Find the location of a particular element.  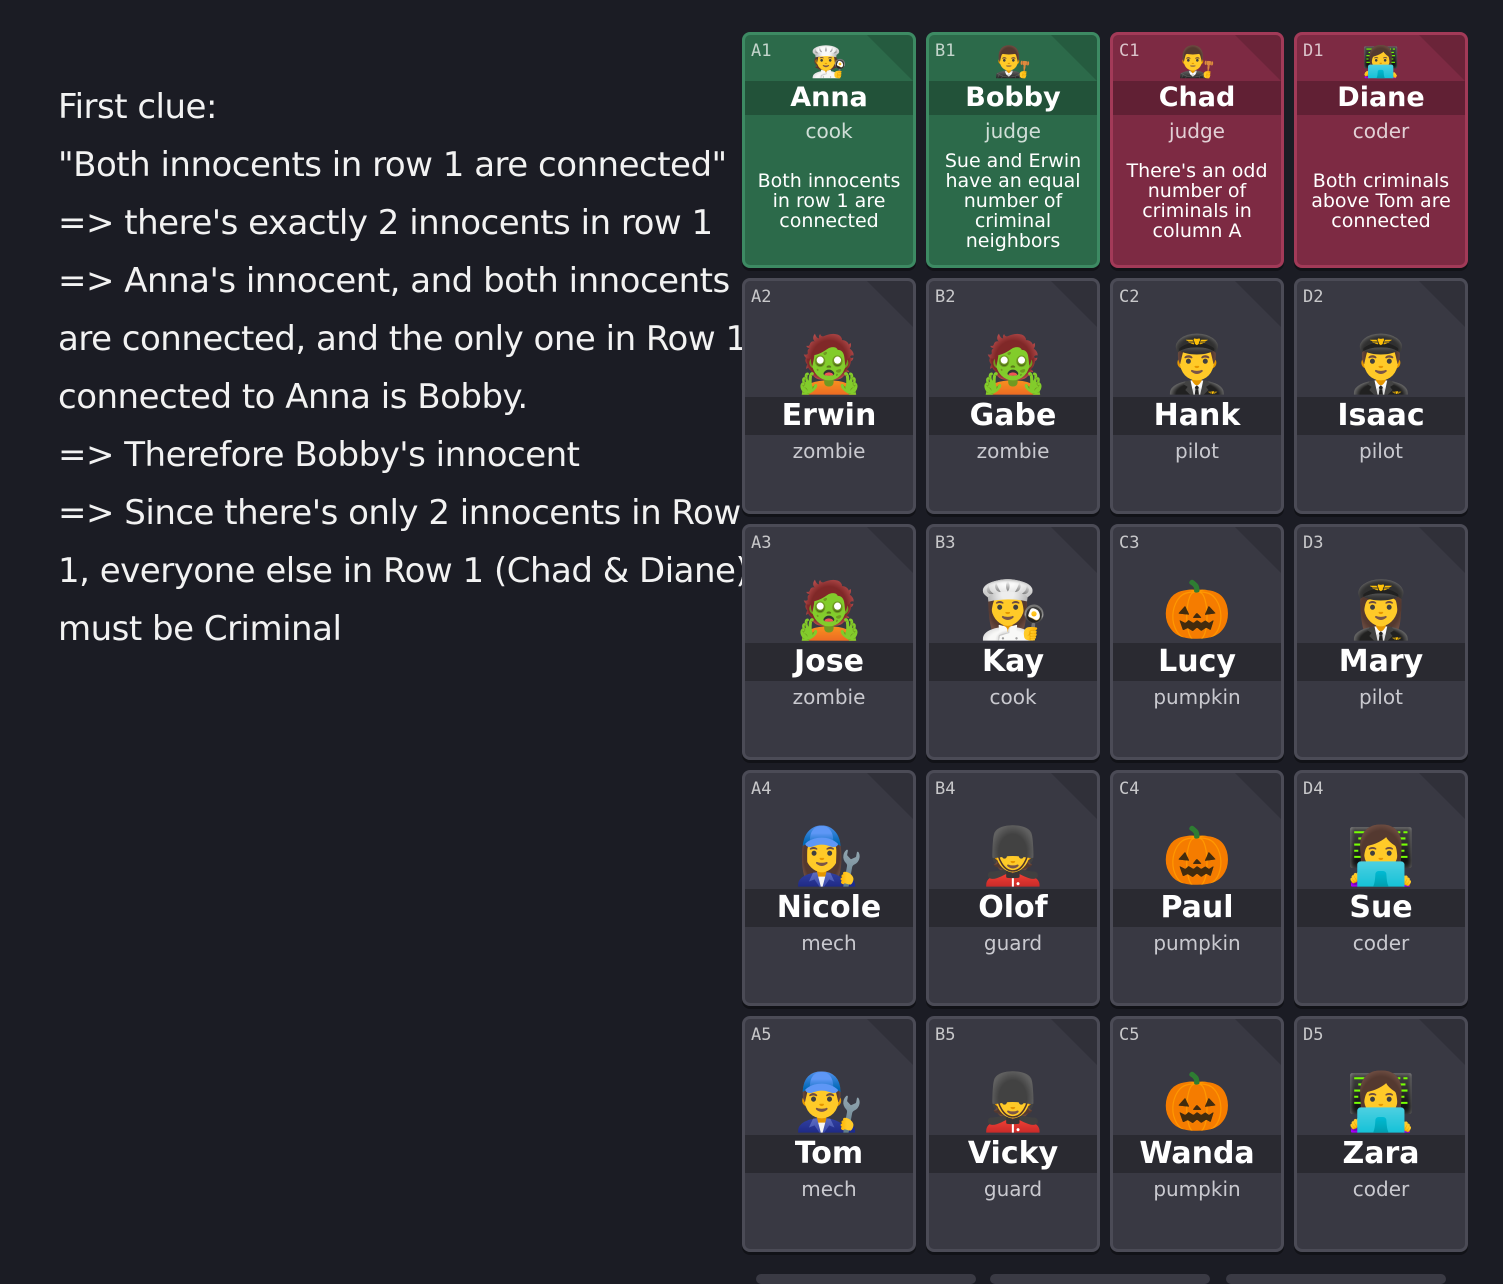

card-coordinate: B5 is located at coordinates (945, 1035).